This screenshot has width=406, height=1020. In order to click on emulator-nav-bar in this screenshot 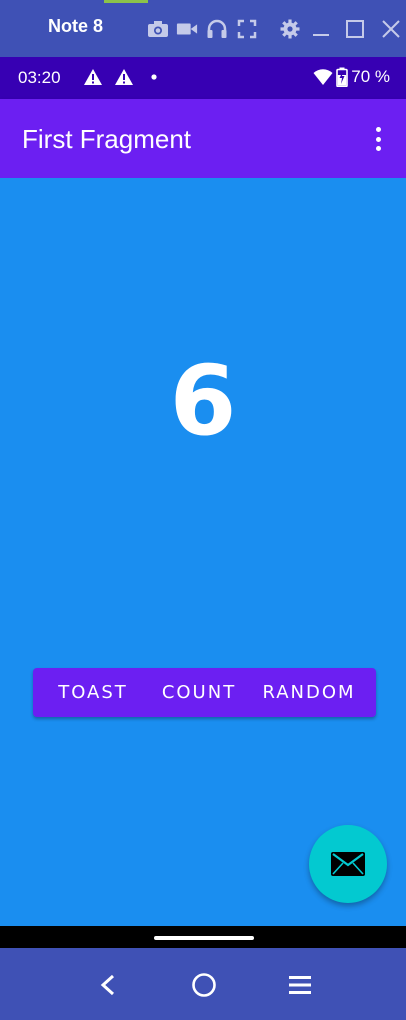, I will do `click(203, 984)`.